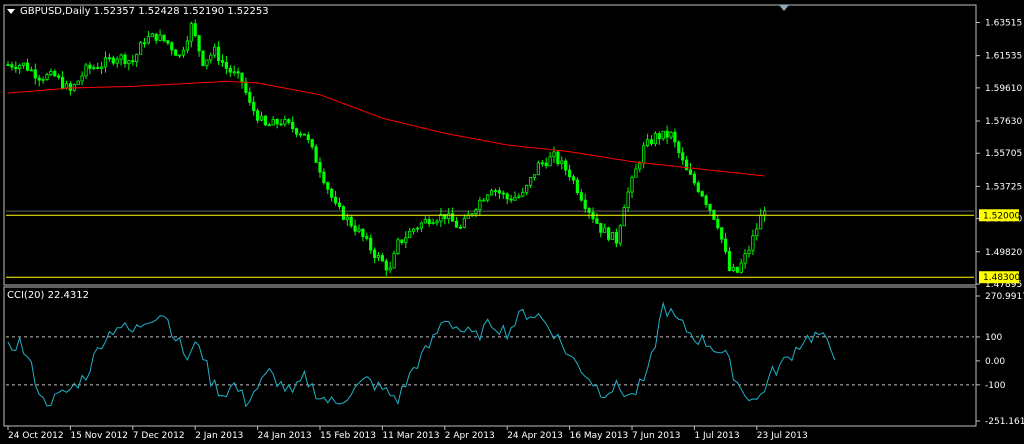 The image size is (1024, 444). Describe the element at coordinates (1003, 187) in the screenshot. I see `price-tick-label: 1.53725` at that location.